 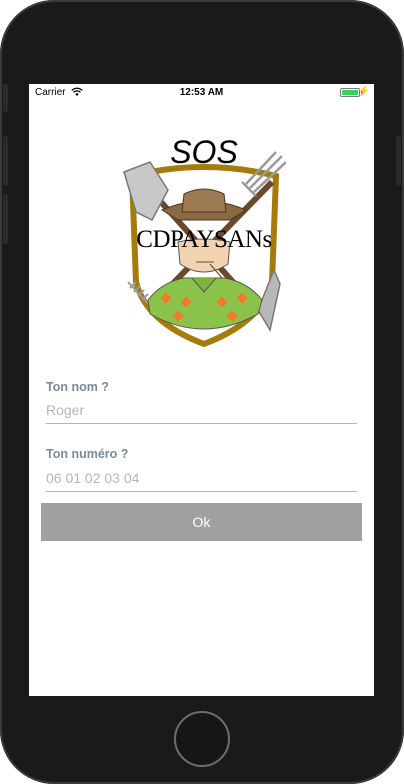 What do you see at coordinates (87, 454) in the screenshot?
I see `number-label: Ton numéro ?` at bounding box center [87, 454].